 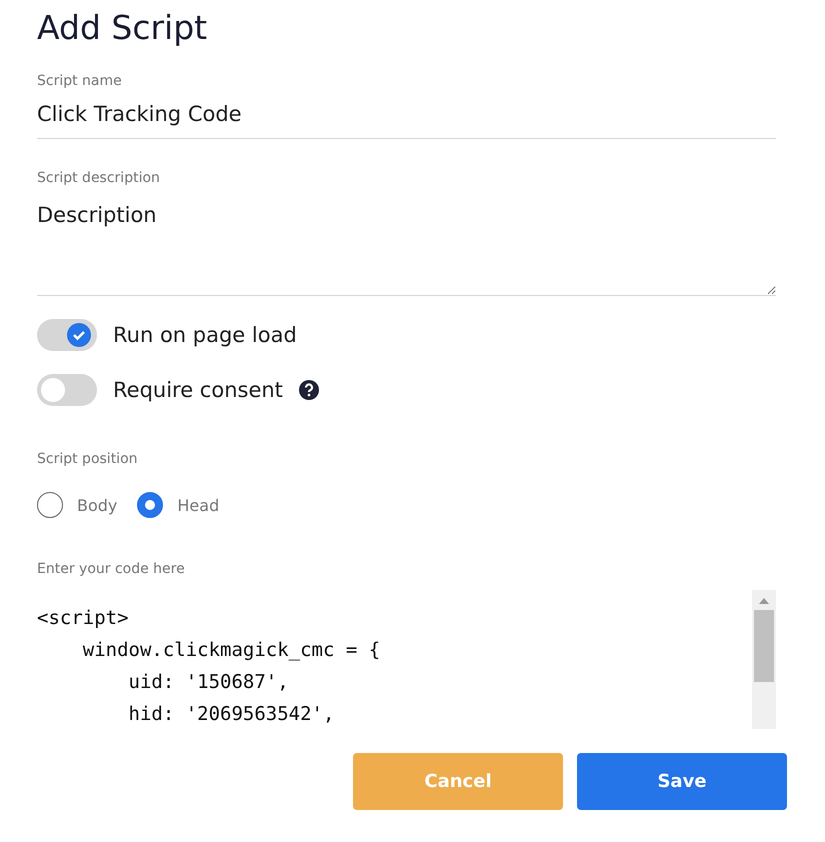 What do you see at coordinates (764, 659) in the screenshot?
I see `scrollbar` at bounding box center [764, 659].